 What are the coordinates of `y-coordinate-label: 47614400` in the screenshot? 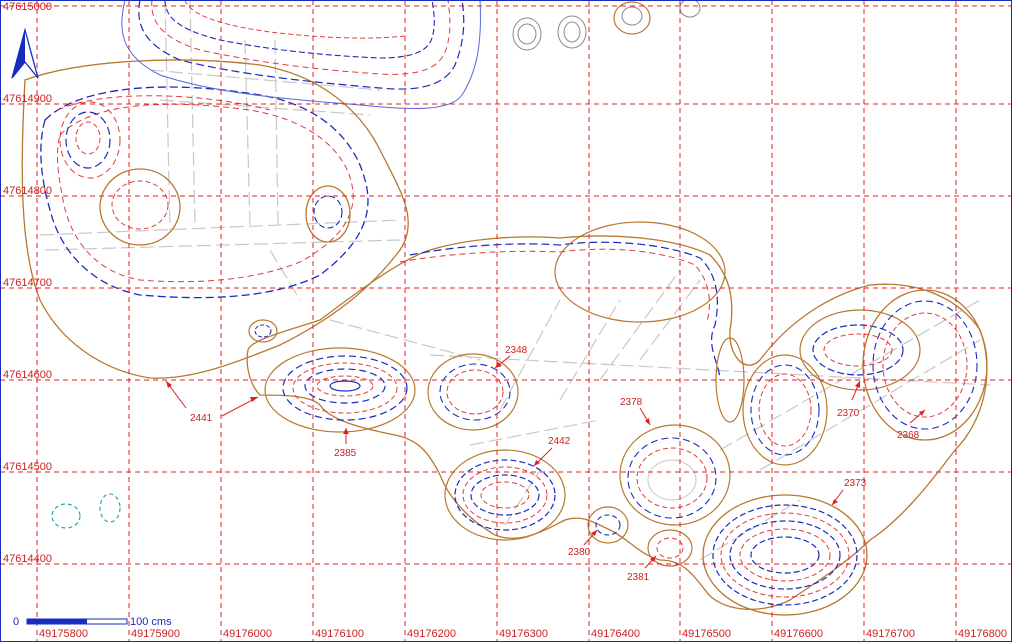 It's located at (27, 559).